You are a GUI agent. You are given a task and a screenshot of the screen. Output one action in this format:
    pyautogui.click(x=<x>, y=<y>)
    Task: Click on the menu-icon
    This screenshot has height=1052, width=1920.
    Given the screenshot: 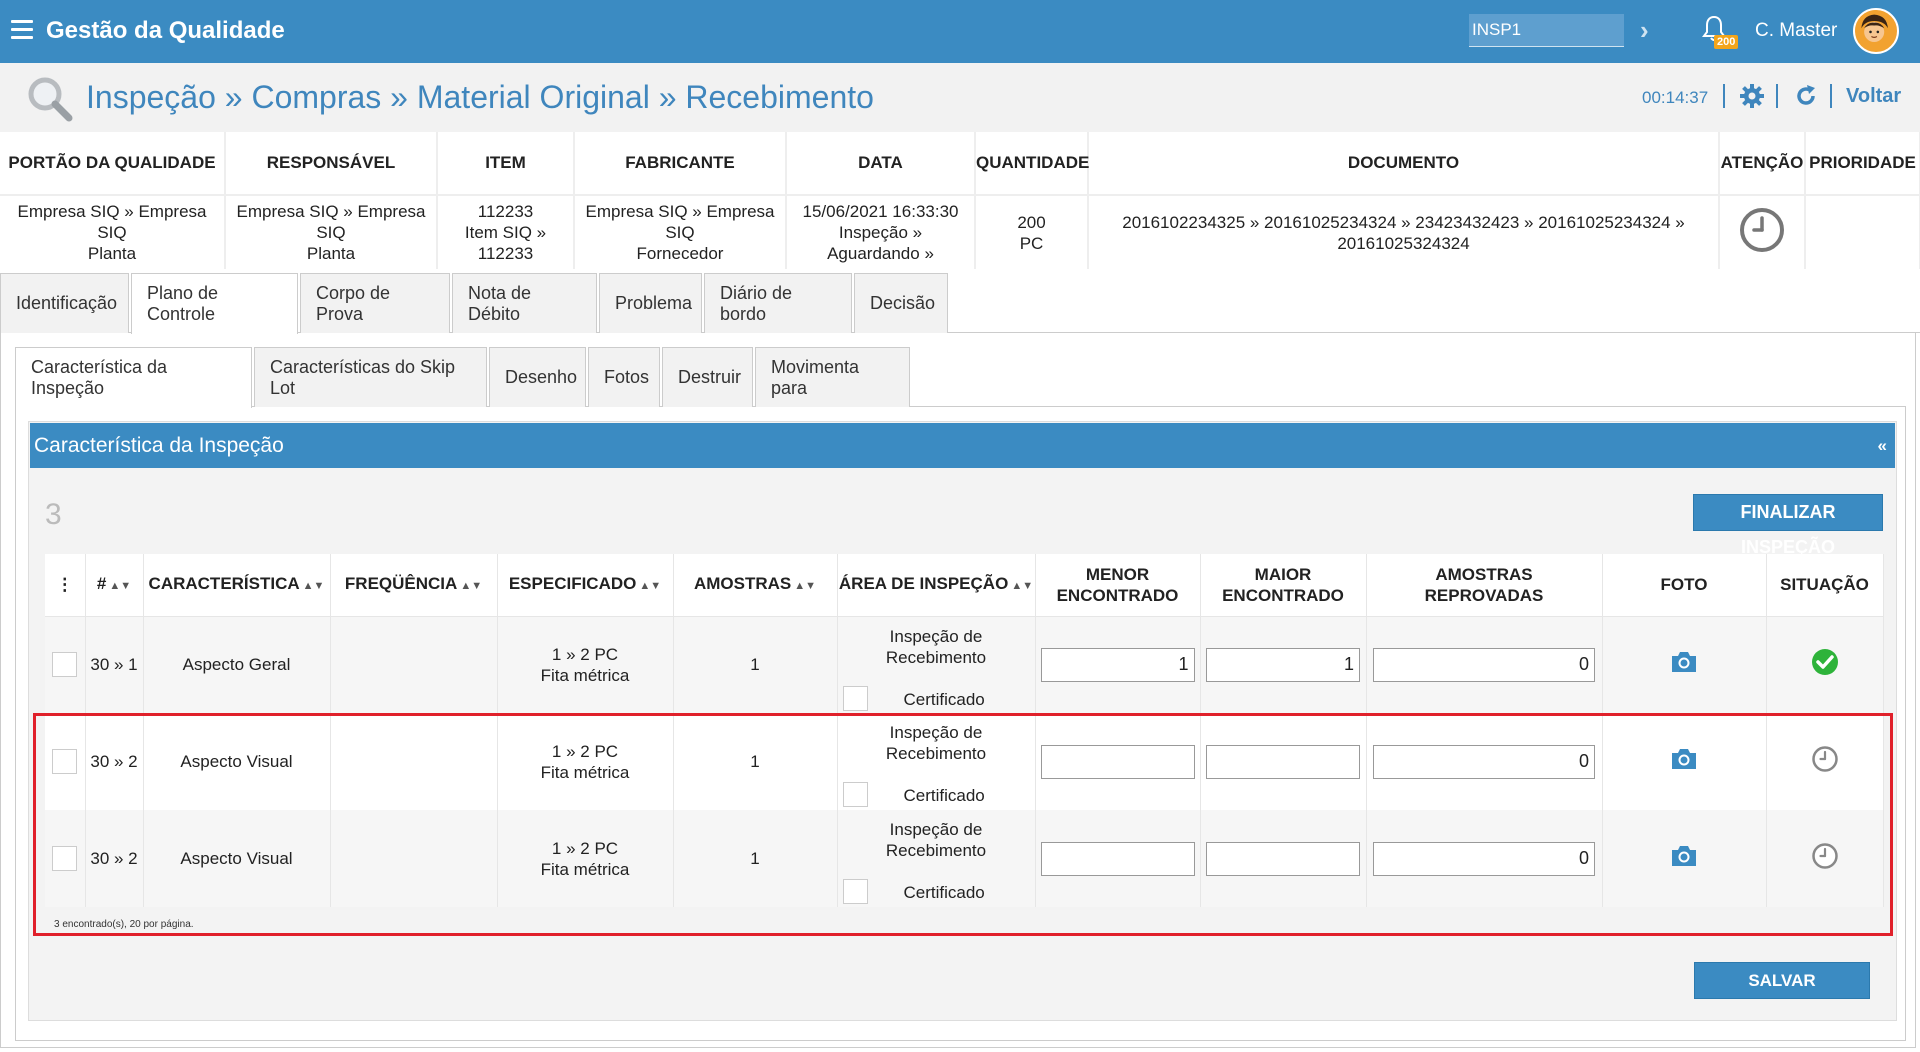 What is the action you would take?
    pyautogui.click(x=22, y=30)
    